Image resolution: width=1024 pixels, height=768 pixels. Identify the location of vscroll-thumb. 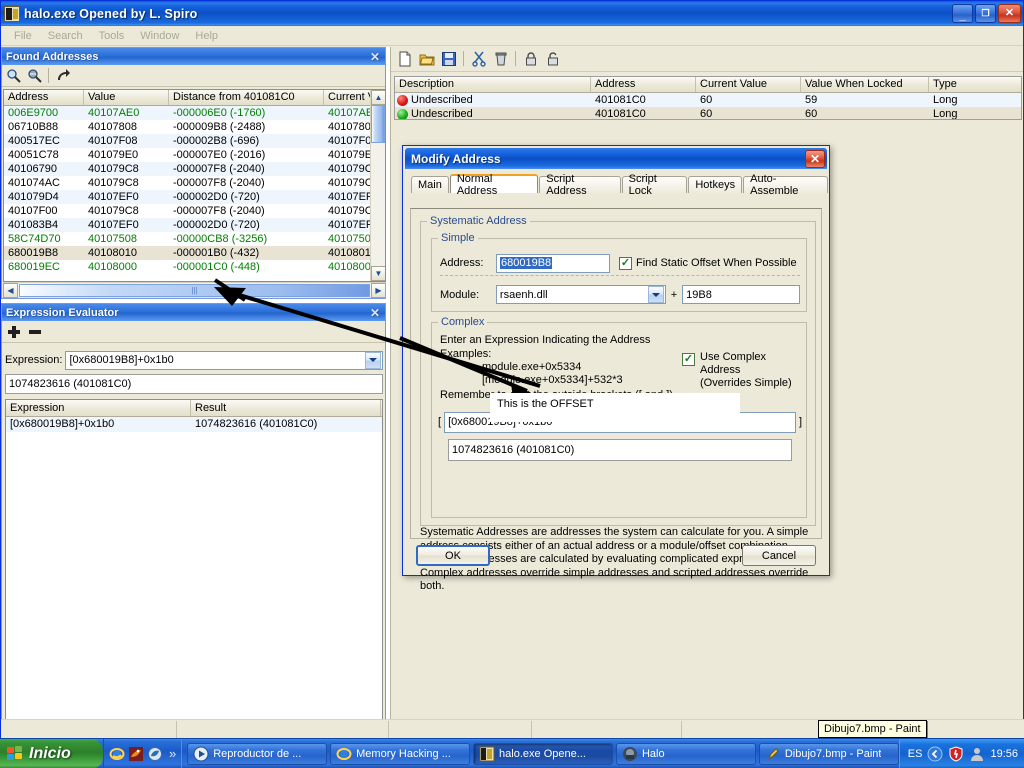
(378, 124).